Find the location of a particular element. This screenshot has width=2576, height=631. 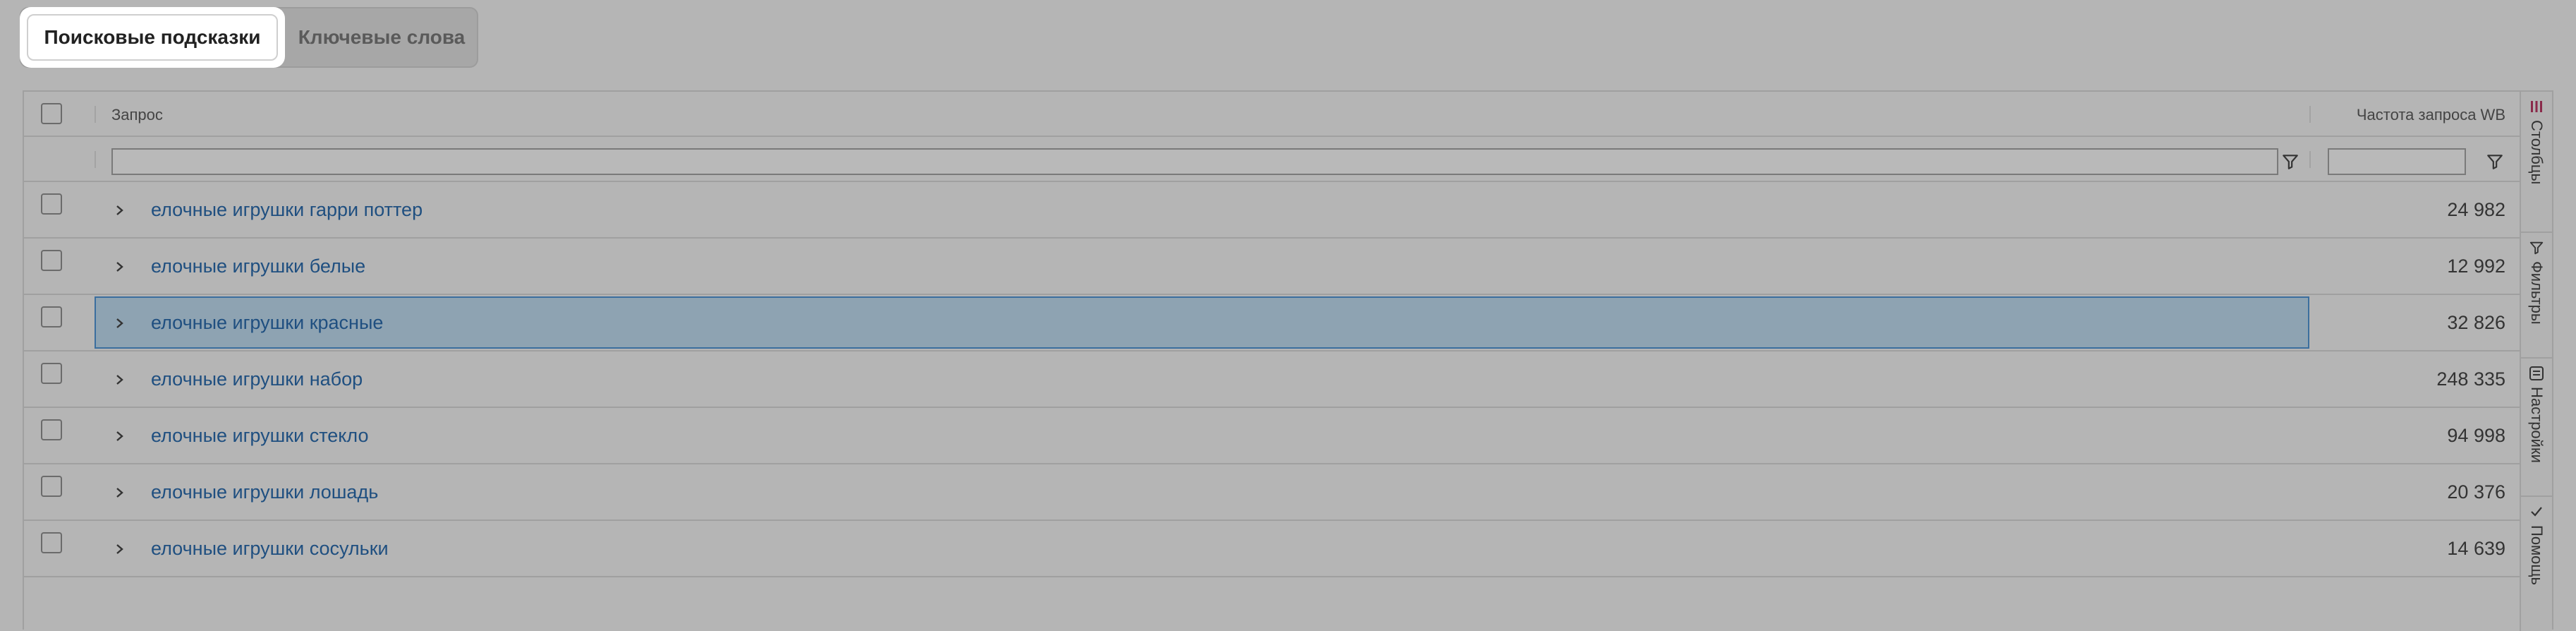

query-link: елочные игрушки сосульки is located at coordinates (270, 549).